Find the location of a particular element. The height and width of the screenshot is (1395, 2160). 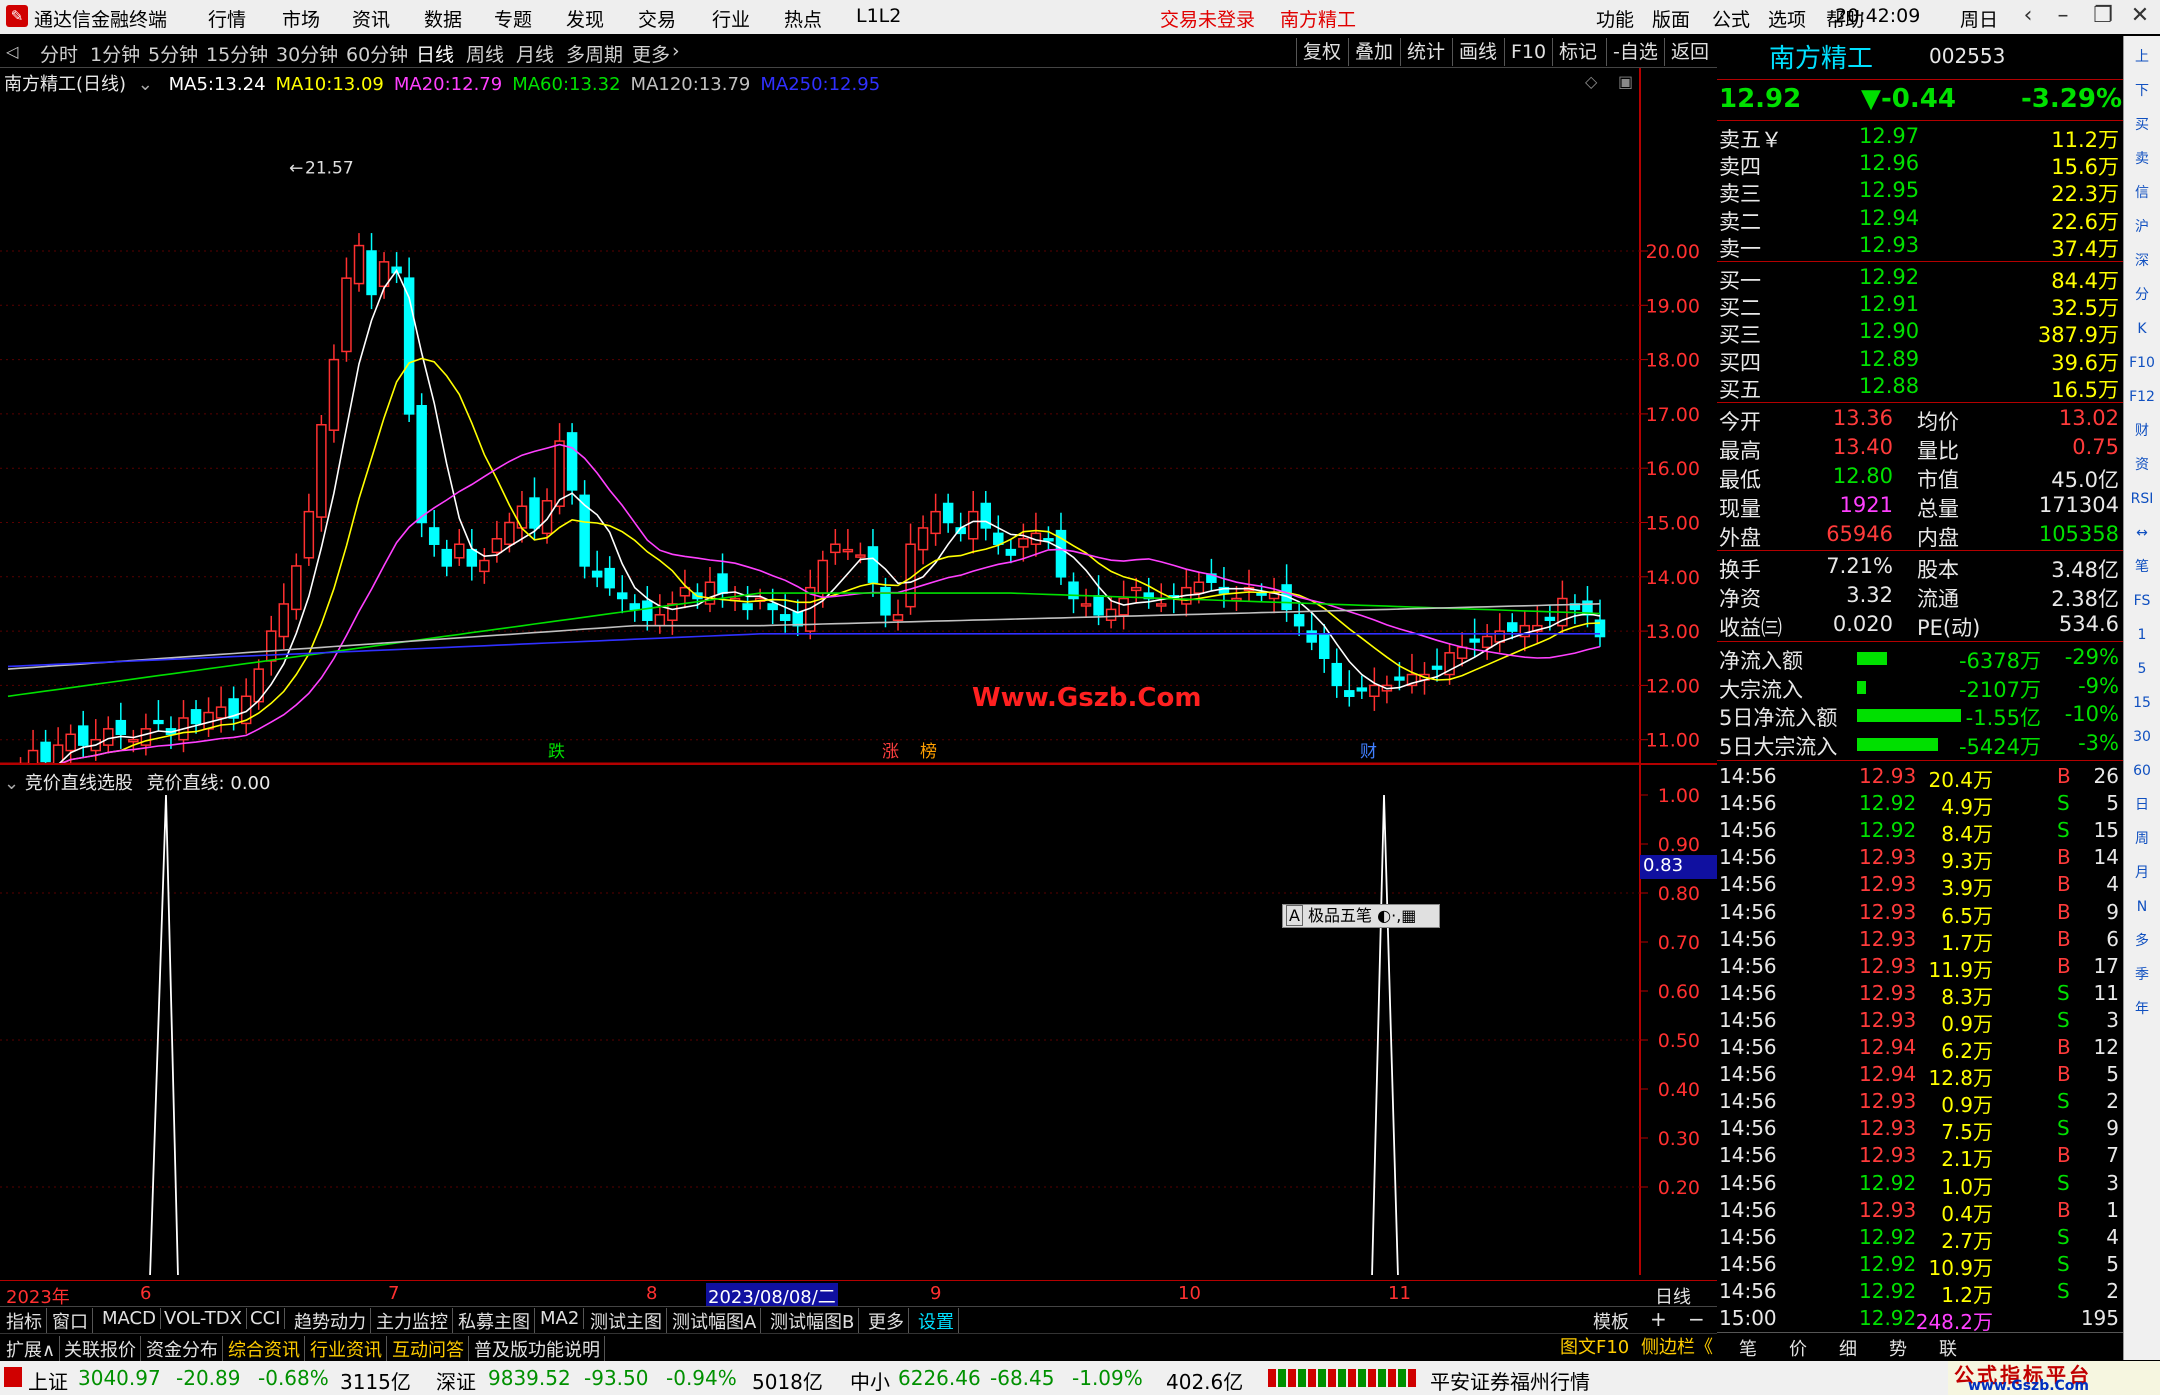

sz-label: 深证 is located at coordinates (456, 1380).